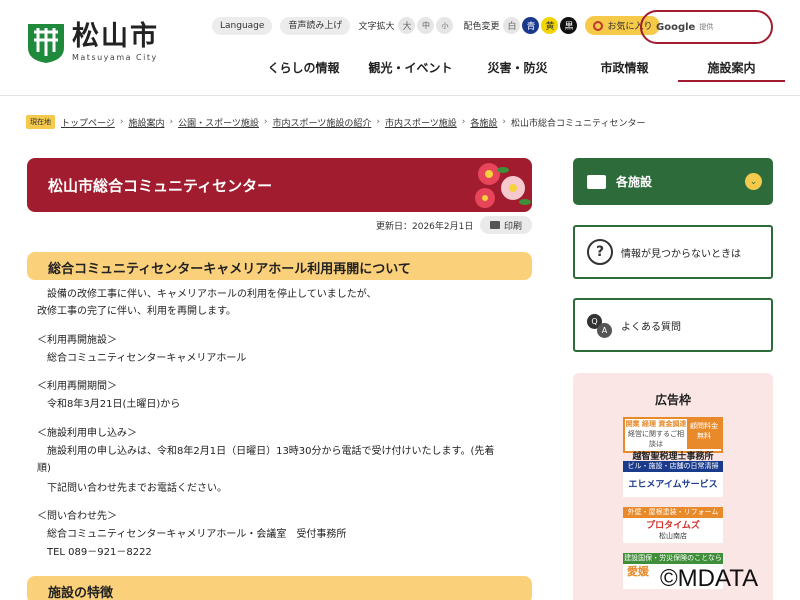 Image resolution: width=800 pixels, height=600 pixels. Describe the element at coordinates (598, 25) in the screenshot. I see `heart-icon` at that location.